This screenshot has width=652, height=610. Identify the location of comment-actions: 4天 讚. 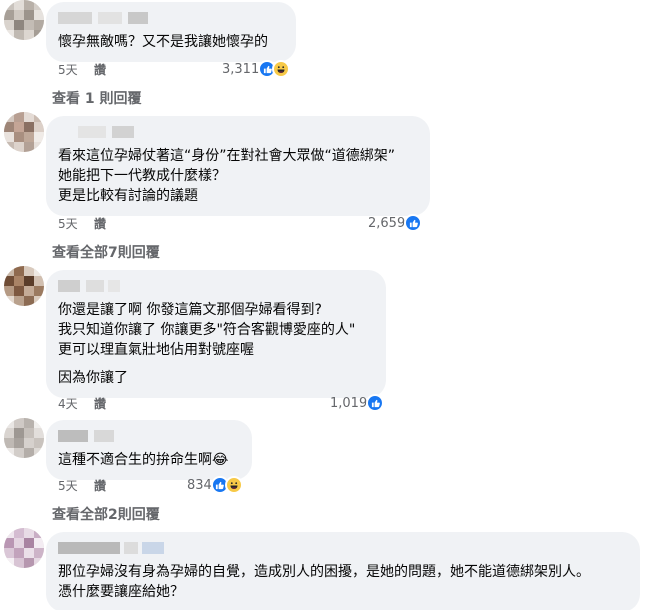
(82, 403).